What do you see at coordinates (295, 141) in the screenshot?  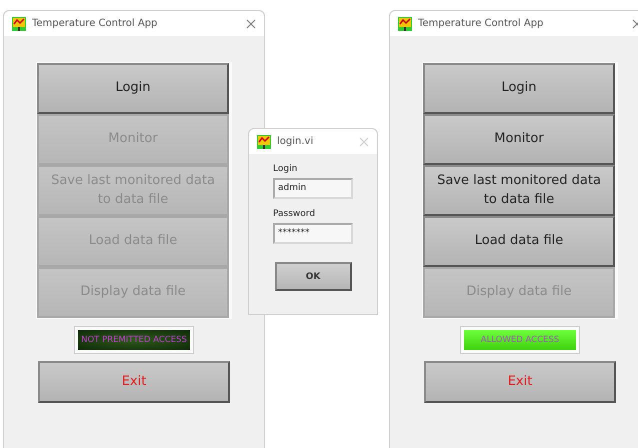 I see `window-title: login.vi` at bounding box center [295, 141].